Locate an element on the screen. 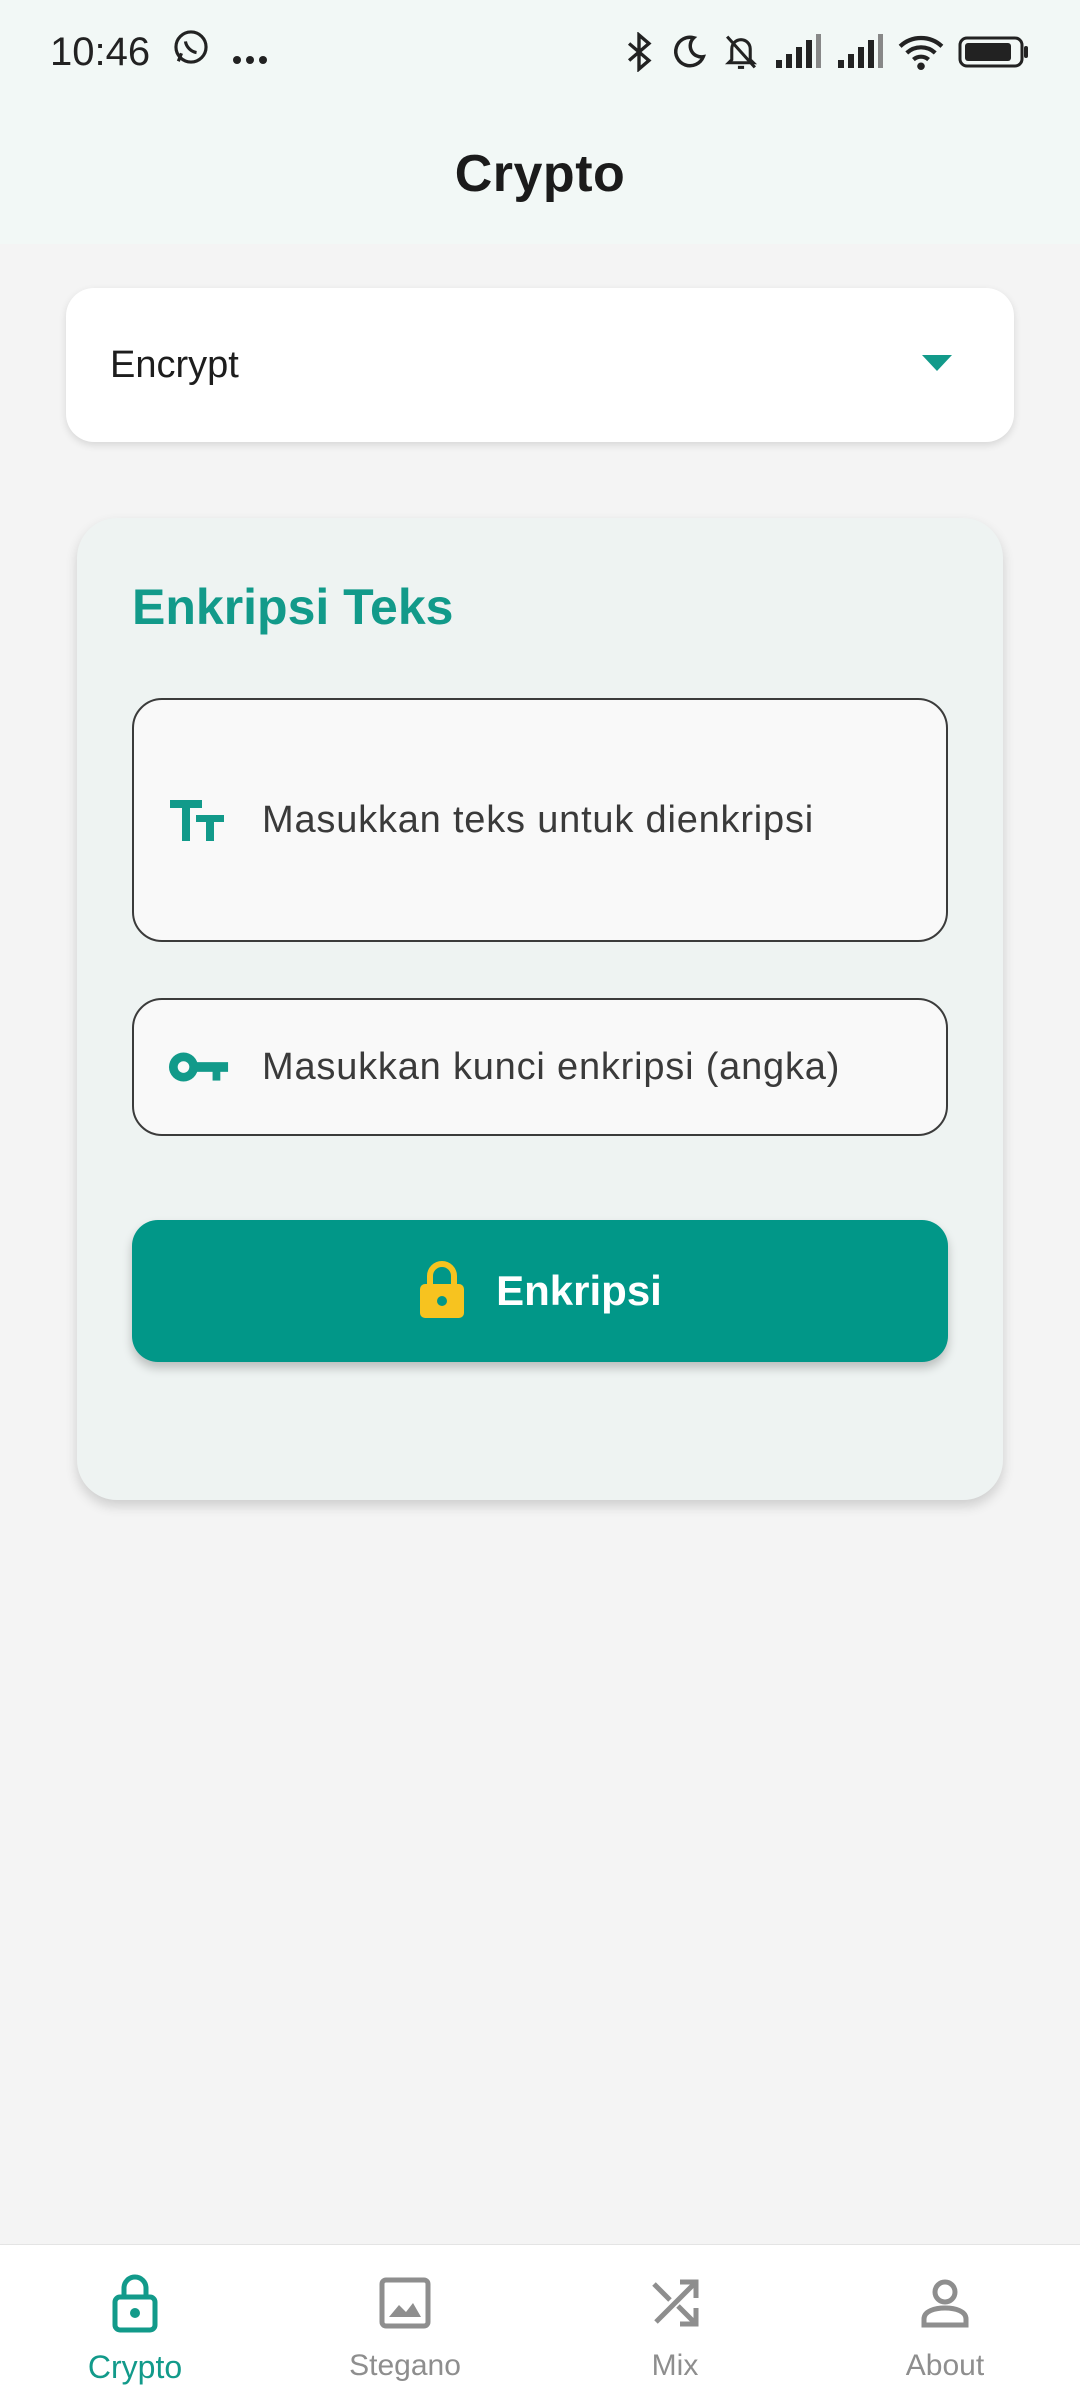  whatsapp-icon is located at coordinates (191, 52).